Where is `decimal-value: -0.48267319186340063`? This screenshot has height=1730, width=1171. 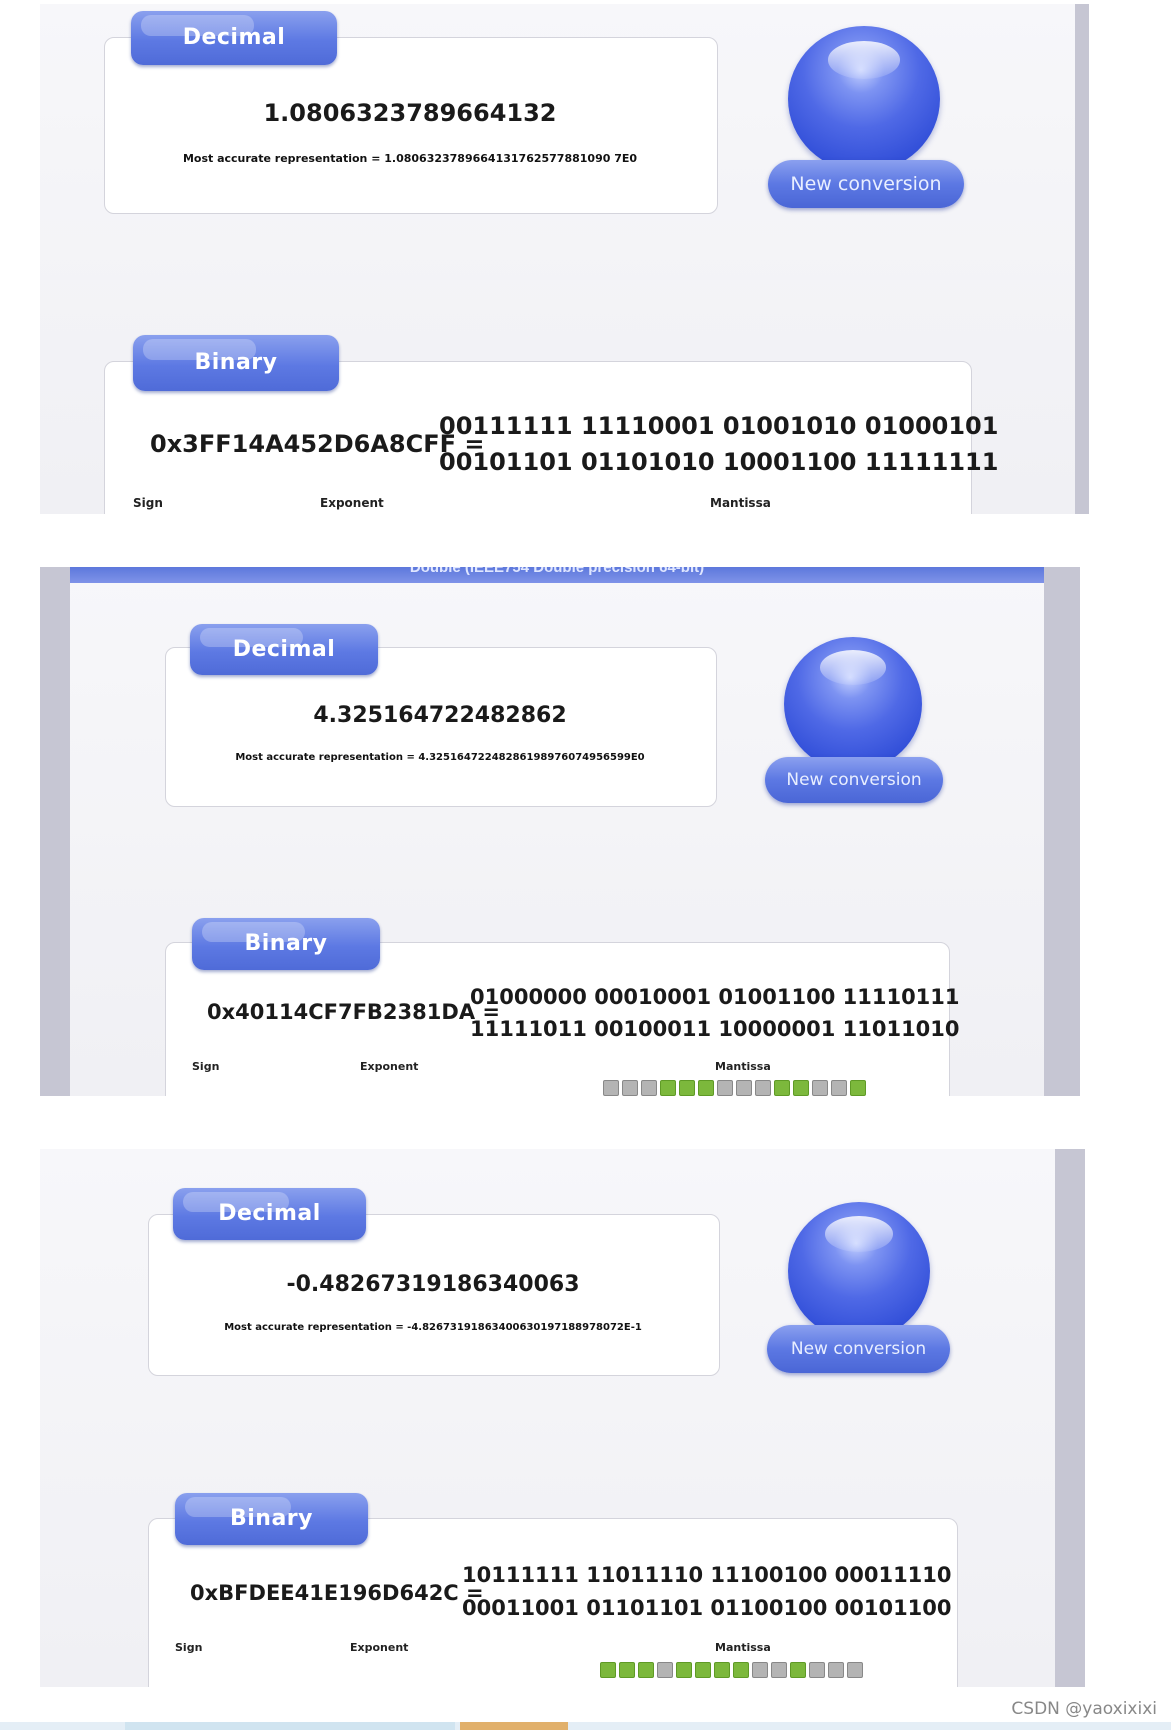
decimal-value: -0.48267319186340063 is located at coordinates (433, 1284).